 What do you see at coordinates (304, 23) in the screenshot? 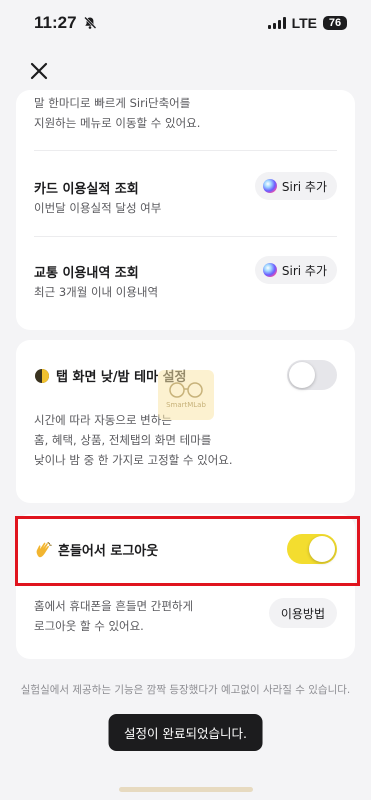
I see `network-type: LTE` at bounding box center [304, 23].